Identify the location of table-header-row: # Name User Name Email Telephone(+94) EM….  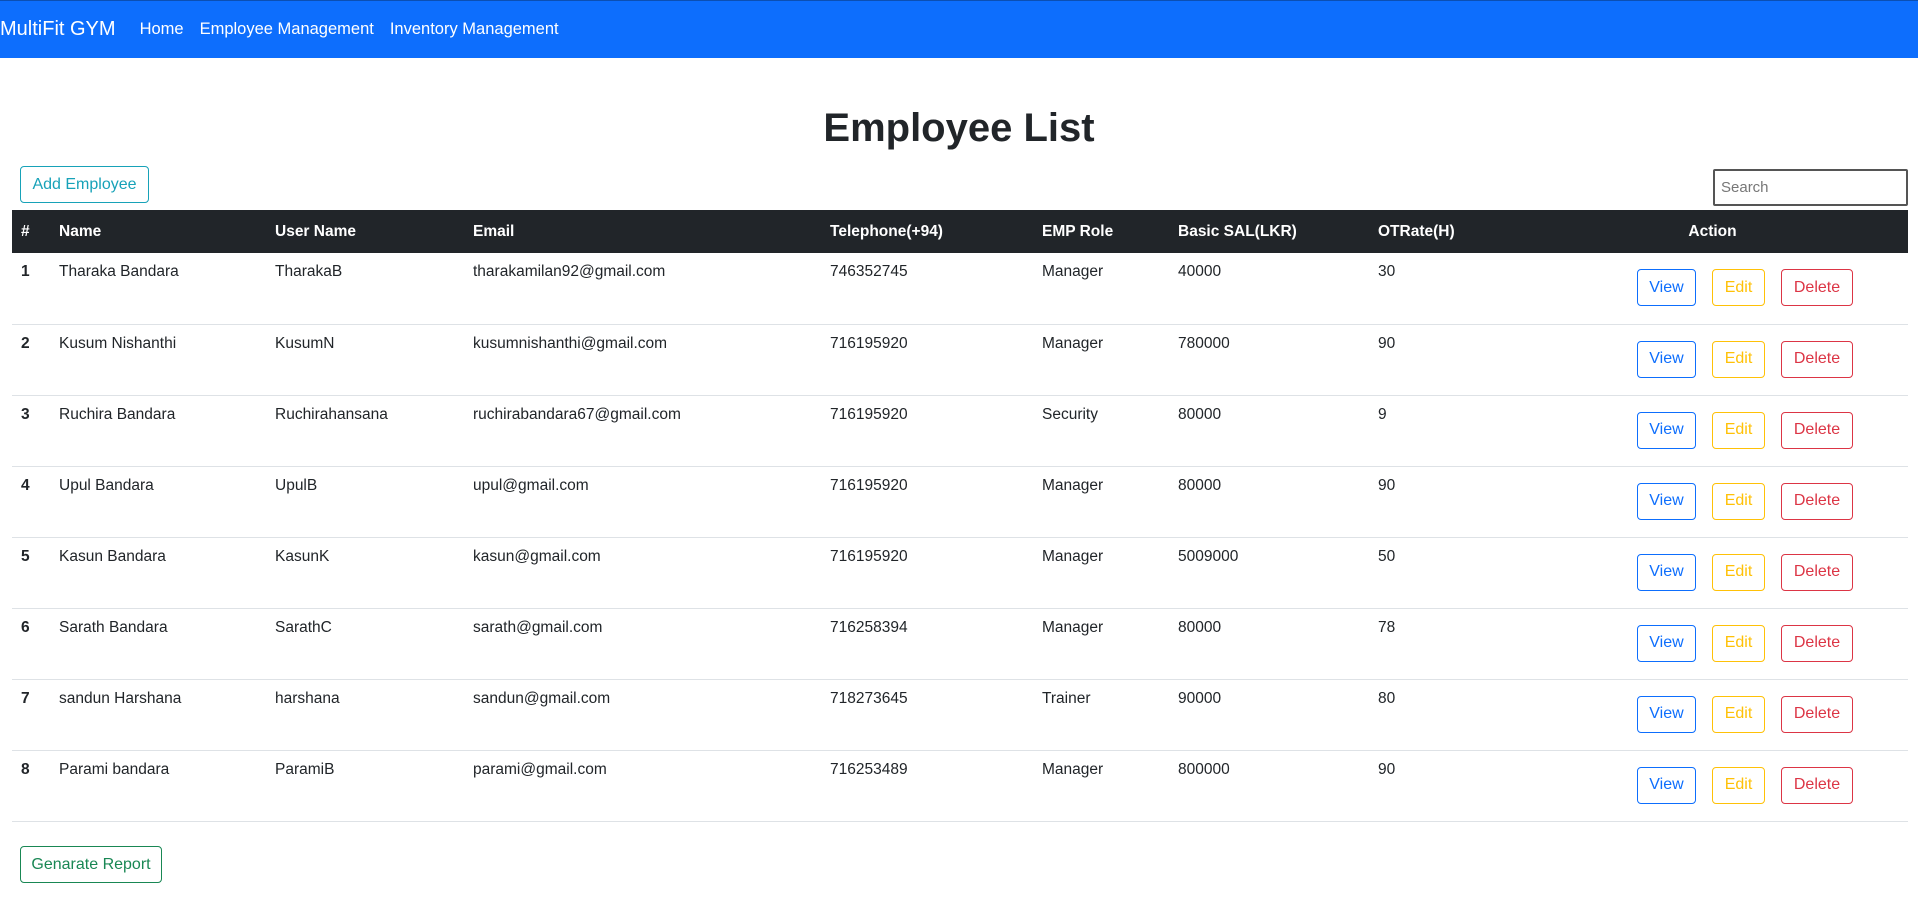
(960, 231).